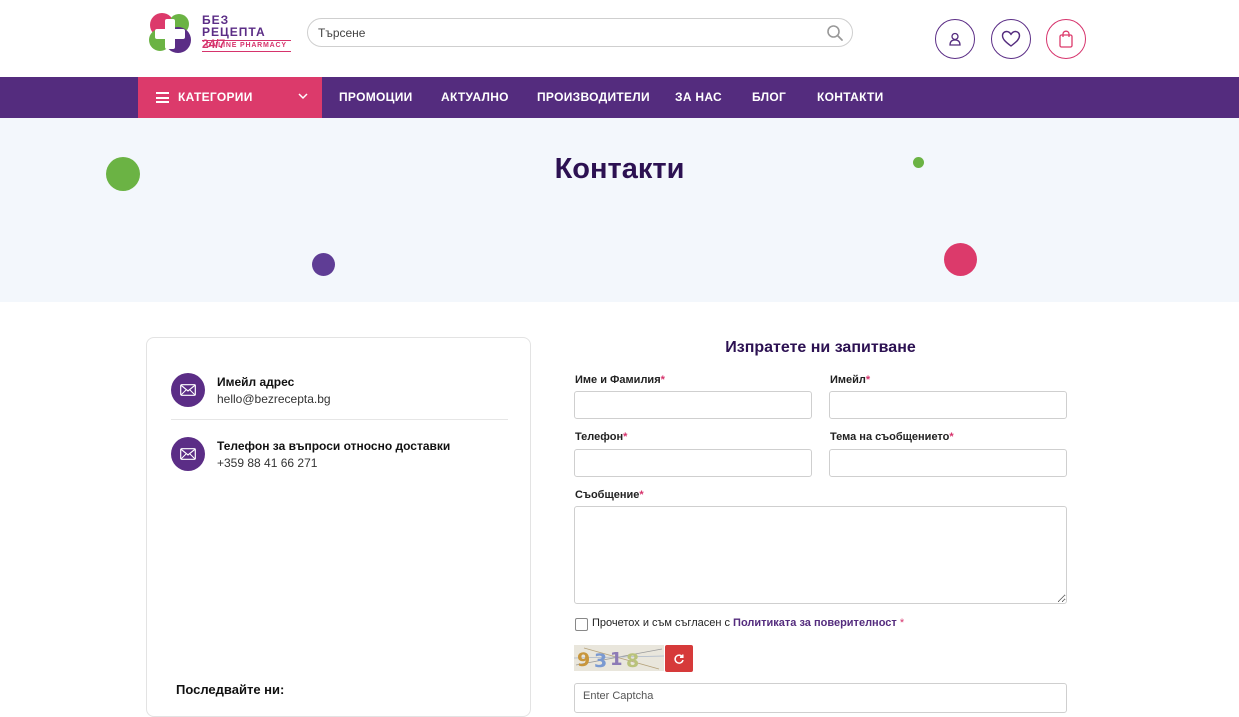 Image resolution: width=1239 pixels, height=717 pixels. What do you see at coordinates (948, 405) in the screenshot?
I see `email-field` at bounding box center [948, 405].